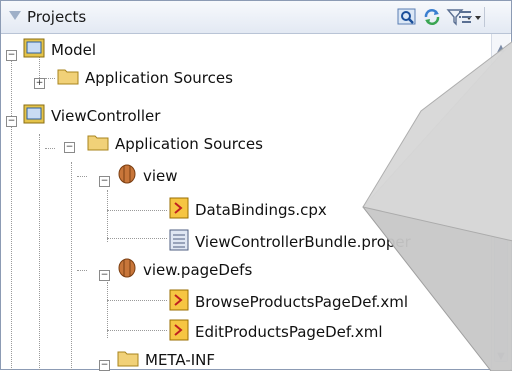  I want to click on refresh-icon, so click(432, 17).